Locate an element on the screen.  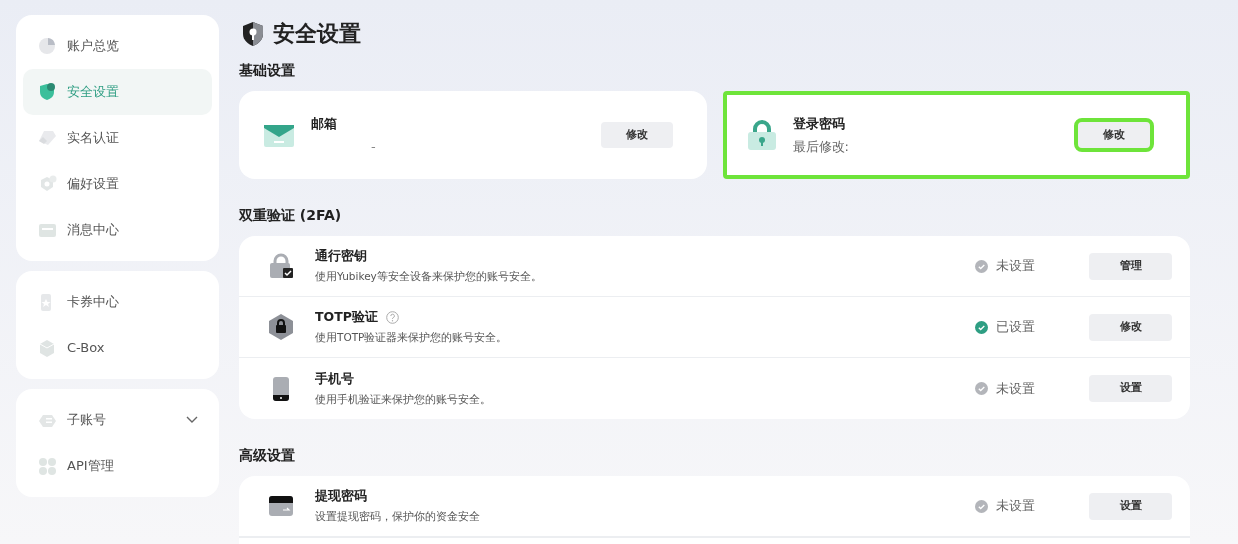
card-subtitle: - is located at coordinates (373, 147).